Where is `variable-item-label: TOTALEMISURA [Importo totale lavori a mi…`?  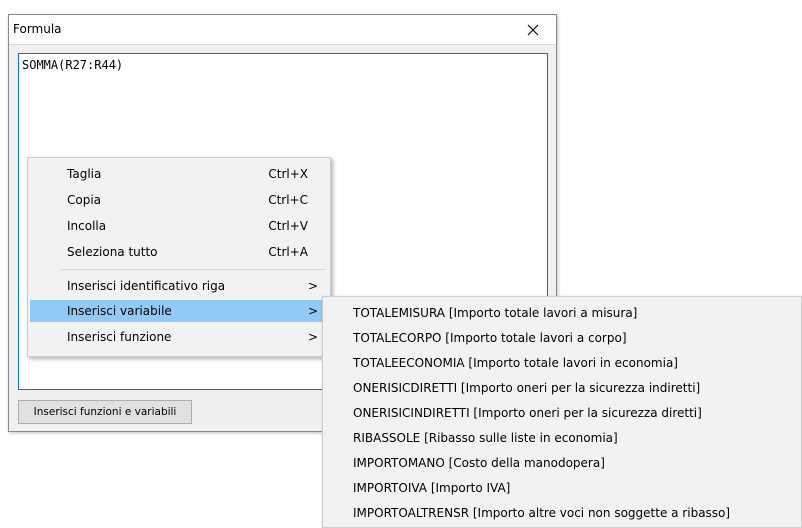
variable-item-label: TOTALEMISURA [Importo totale lavori a mi… is located at coordinates (495, 312).